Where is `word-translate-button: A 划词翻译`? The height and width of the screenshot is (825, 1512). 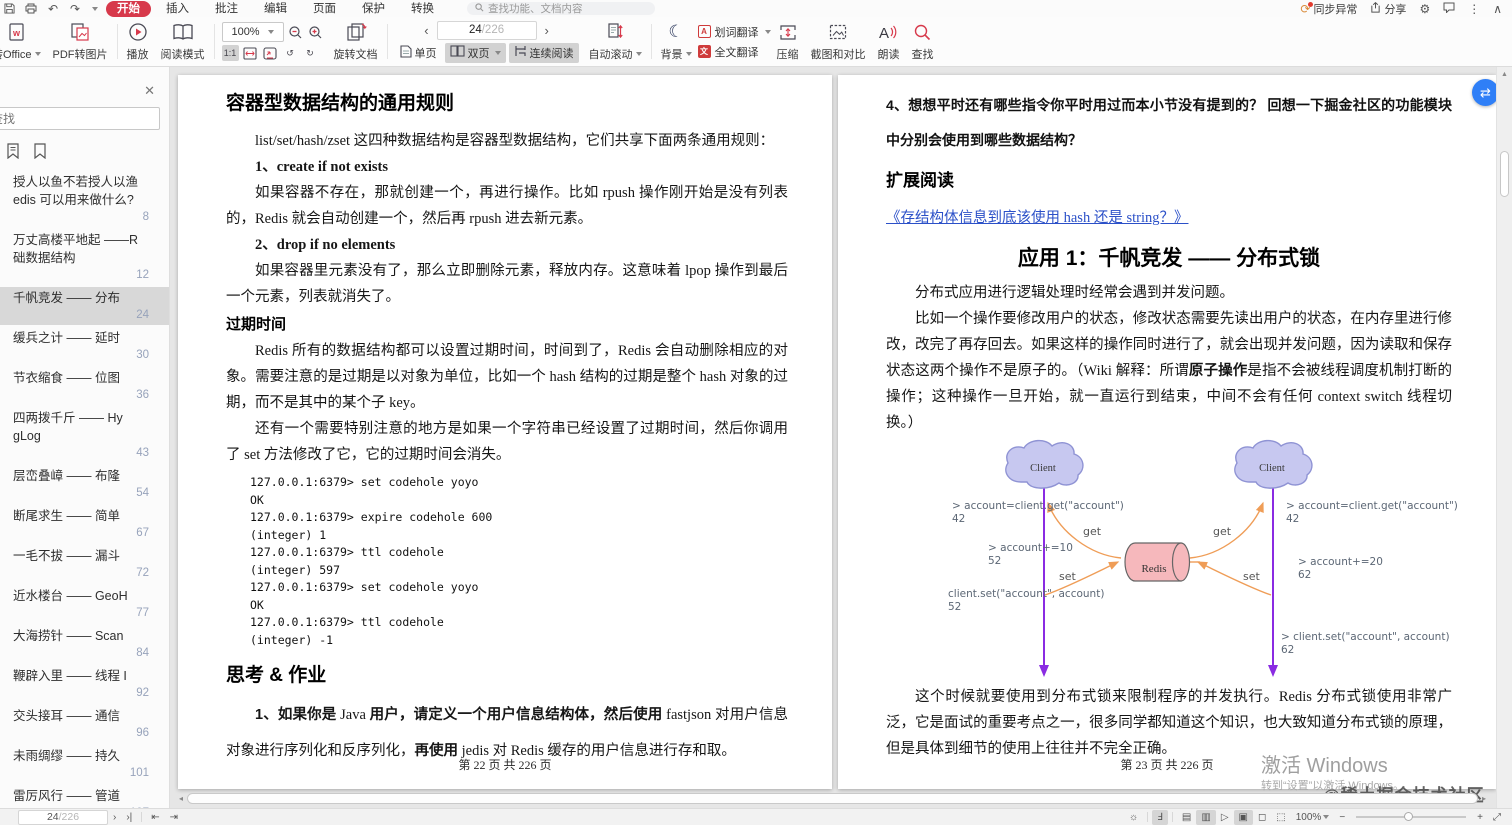 word-translate-button: A 划词翻译 is located at coordinates (734, 32).